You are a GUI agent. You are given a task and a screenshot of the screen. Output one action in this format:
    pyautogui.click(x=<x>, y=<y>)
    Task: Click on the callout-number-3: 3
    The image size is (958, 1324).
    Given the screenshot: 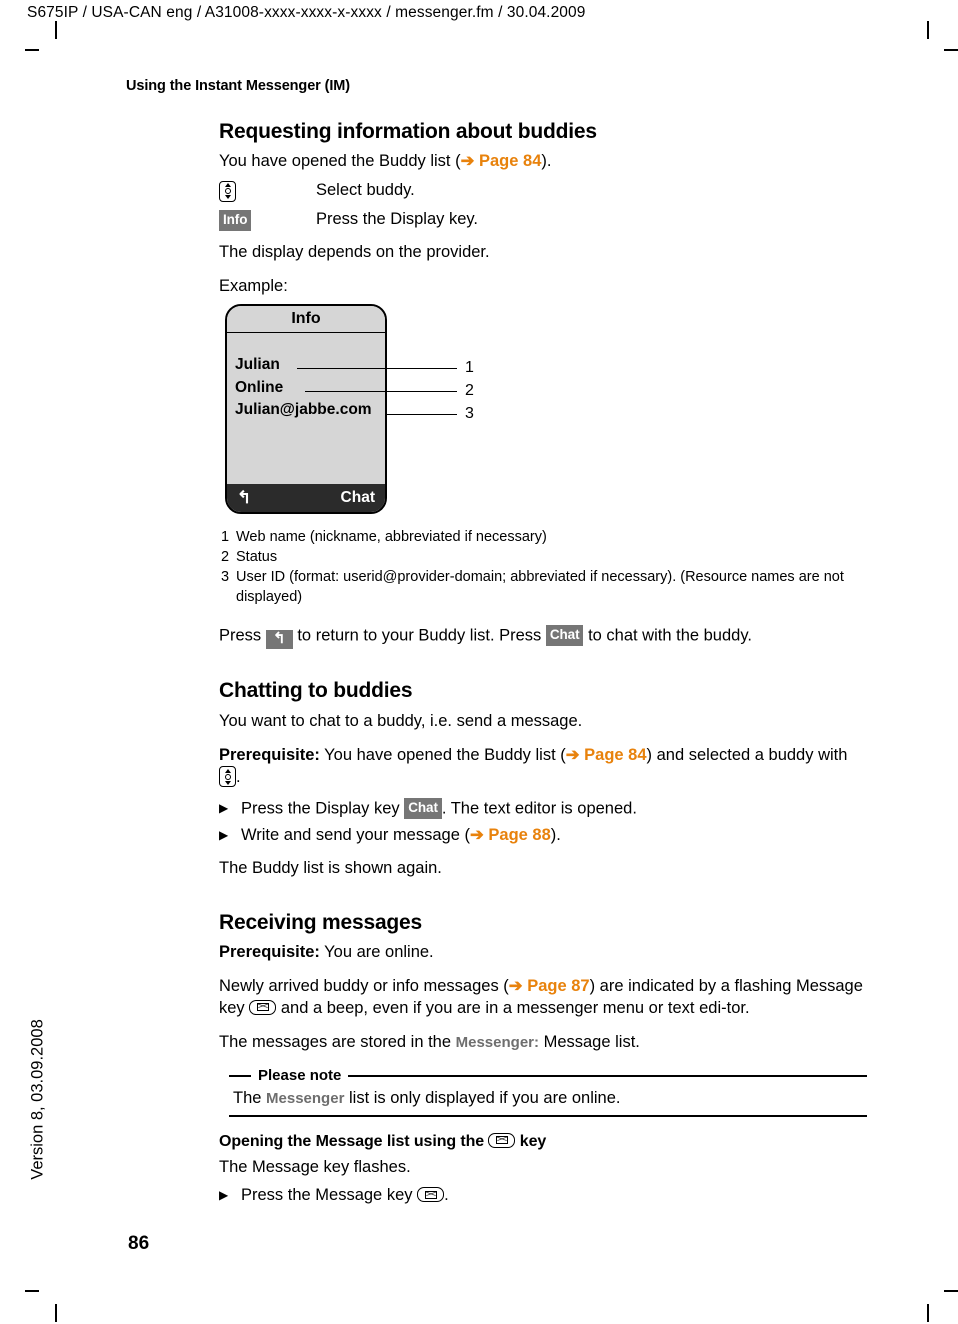 What is the action you would take?
    pyautogui.click(x=469, y=413)
    